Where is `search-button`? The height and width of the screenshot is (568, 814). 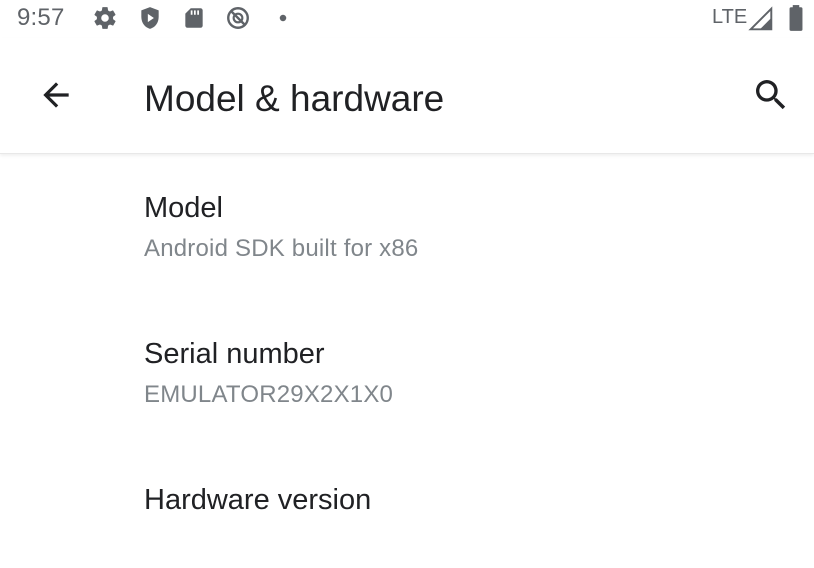
search-button is located at coordinates (771, 97).